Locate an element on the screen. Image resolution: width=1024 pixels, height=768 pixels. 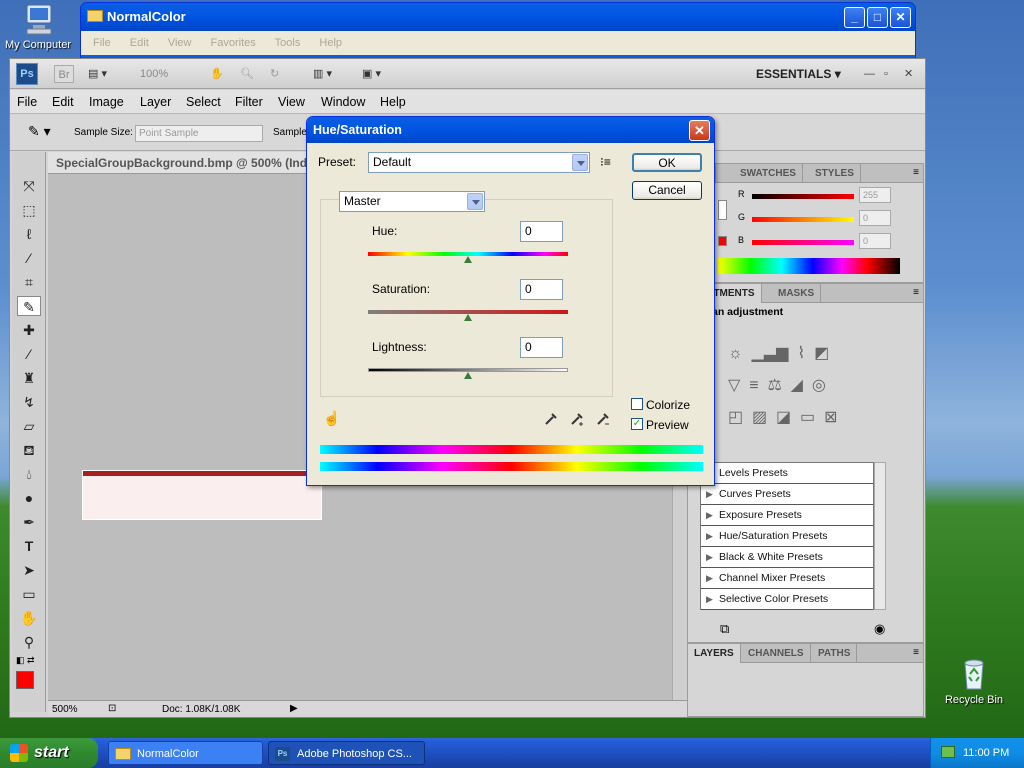
bridge-button: Br is located at coordinates (64, 74).